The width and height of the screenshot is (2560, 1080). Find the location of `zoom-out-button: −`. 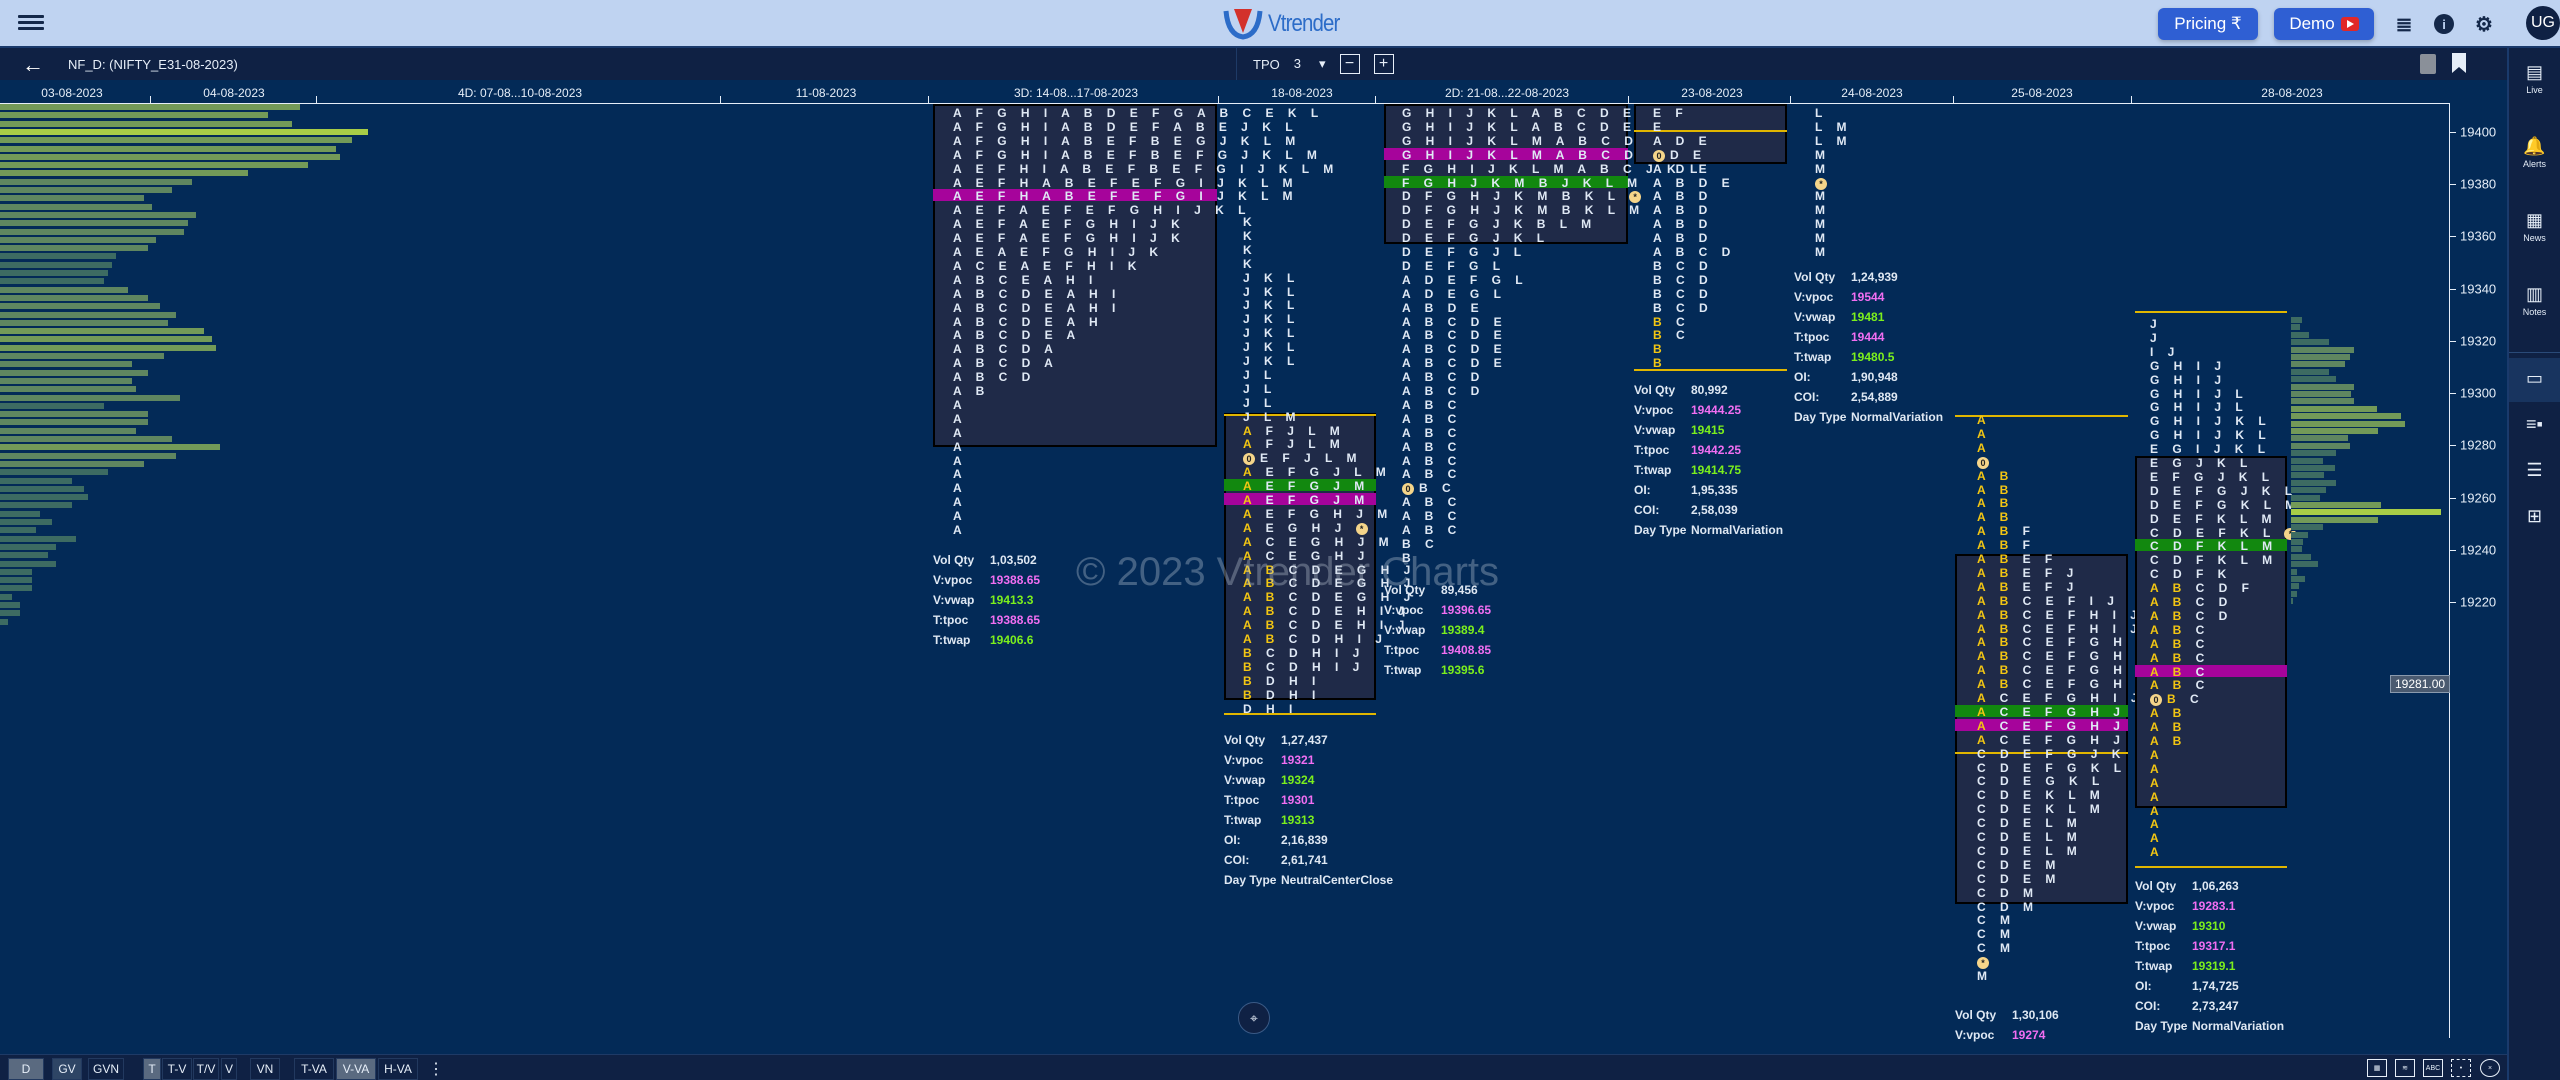

zoom-out-button: − is located at coordinates (1349, 64).